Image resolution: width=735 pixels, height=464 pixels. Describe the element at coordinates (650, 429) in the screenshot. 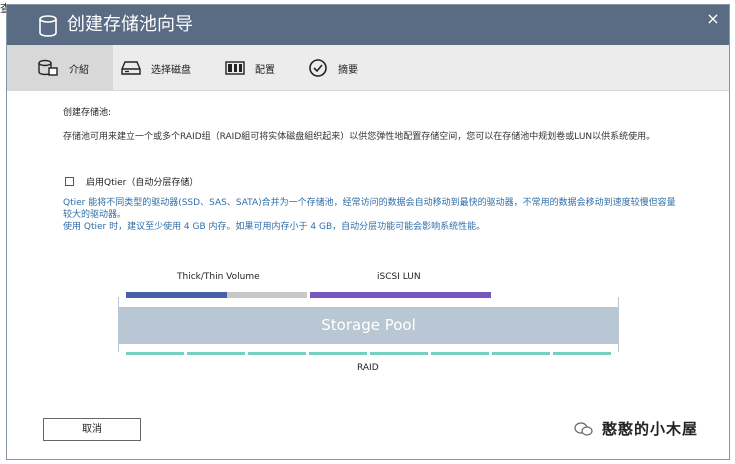

I see `watermark-text: 憨憨的小木屋` at that location.